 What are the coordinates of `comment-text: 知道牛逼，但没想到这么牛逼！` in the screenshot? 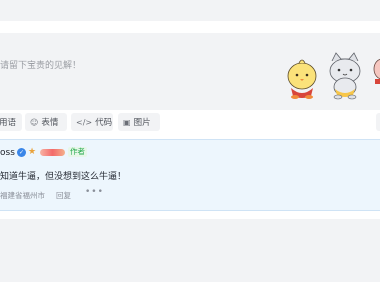 It's located at (63, 177).